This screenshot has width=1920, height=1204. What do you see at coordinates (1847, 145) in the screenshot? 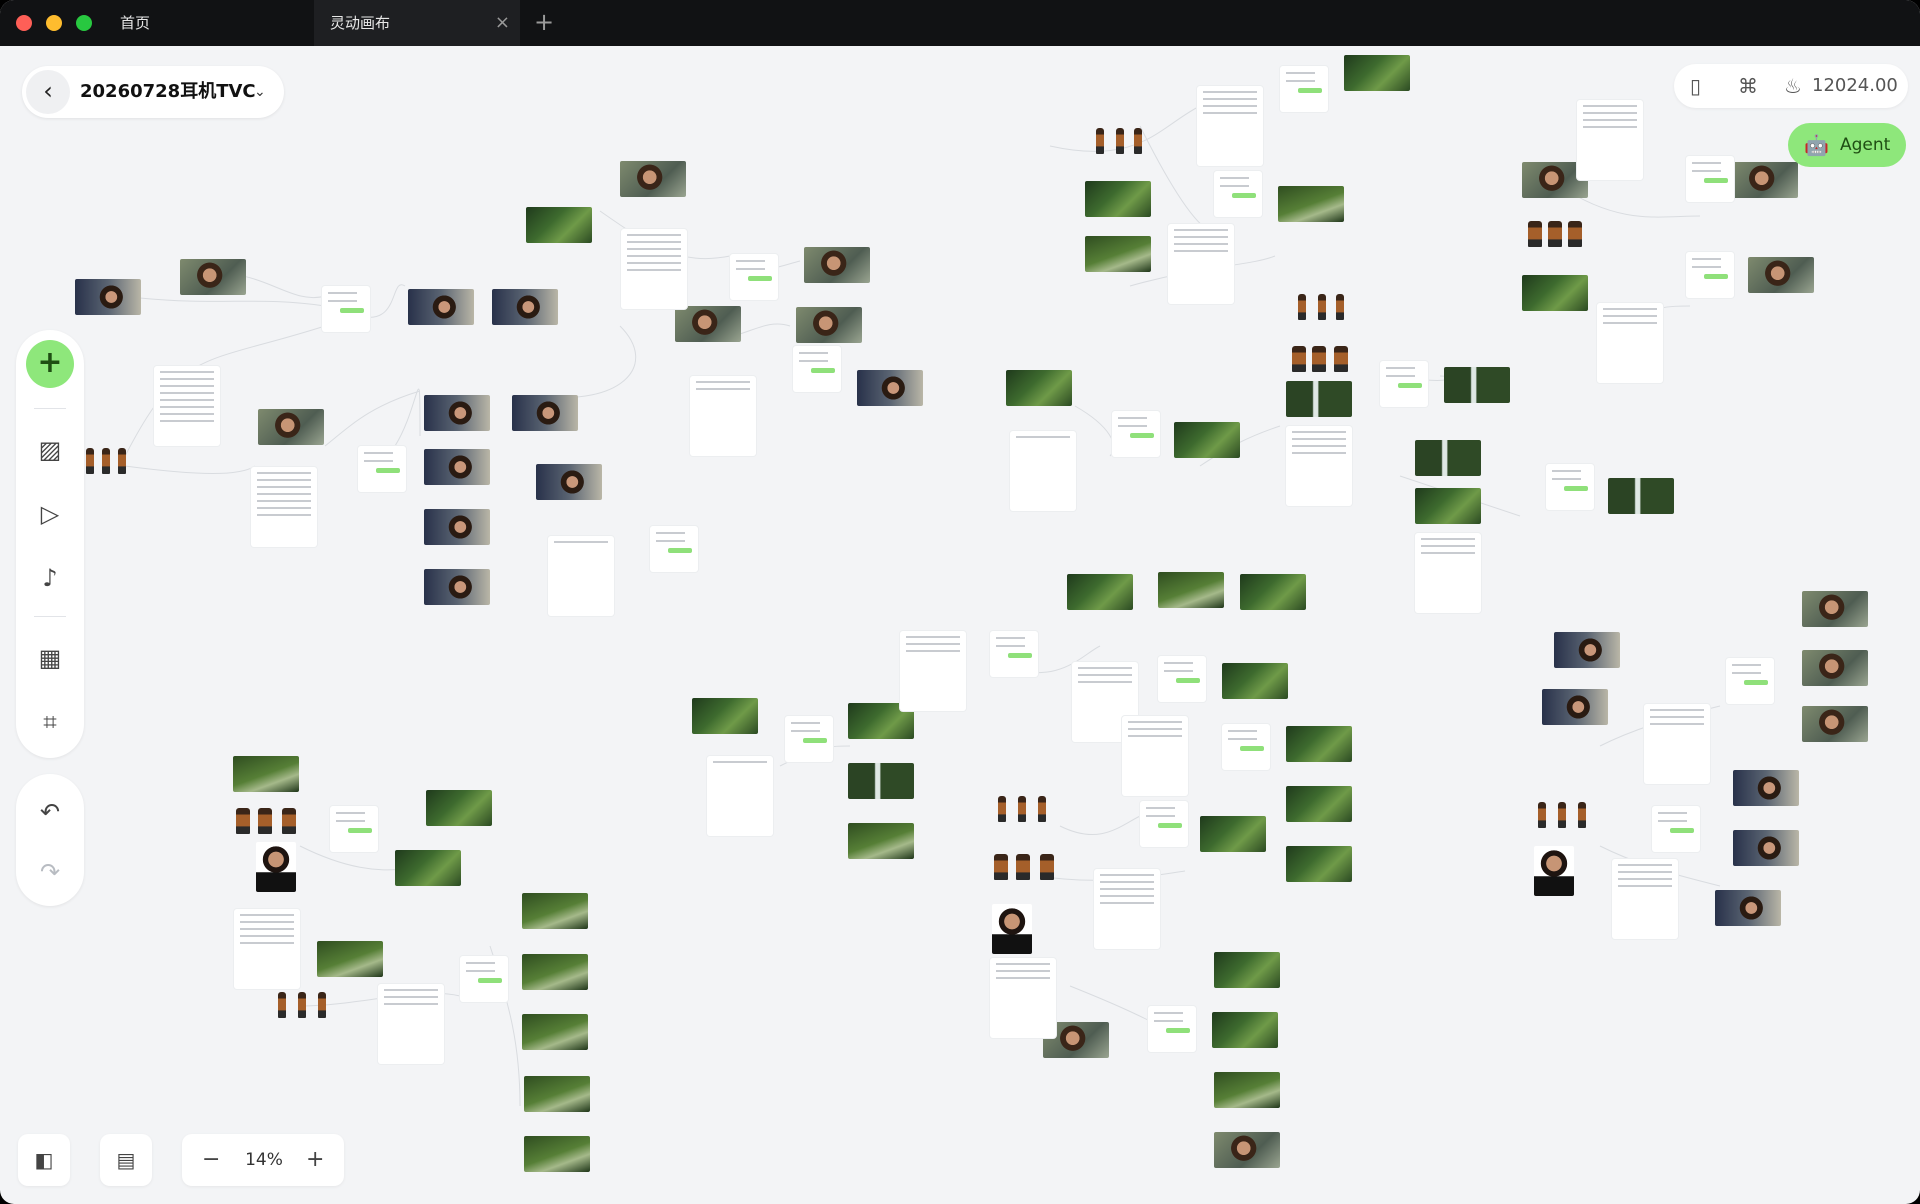
I see `agent-button: 🤖 Agent` at bounding box center [1847, 145].